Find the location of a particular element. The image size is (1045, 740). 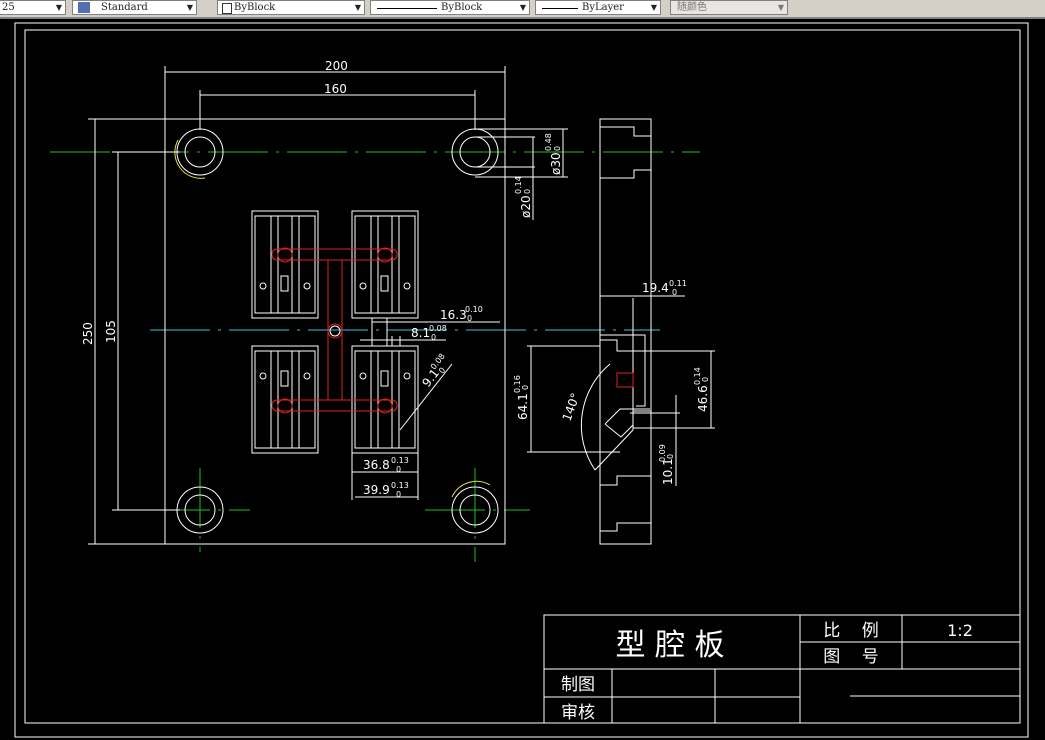

dim-d30-tol-low: 0 is located at coordinates (557, 148).